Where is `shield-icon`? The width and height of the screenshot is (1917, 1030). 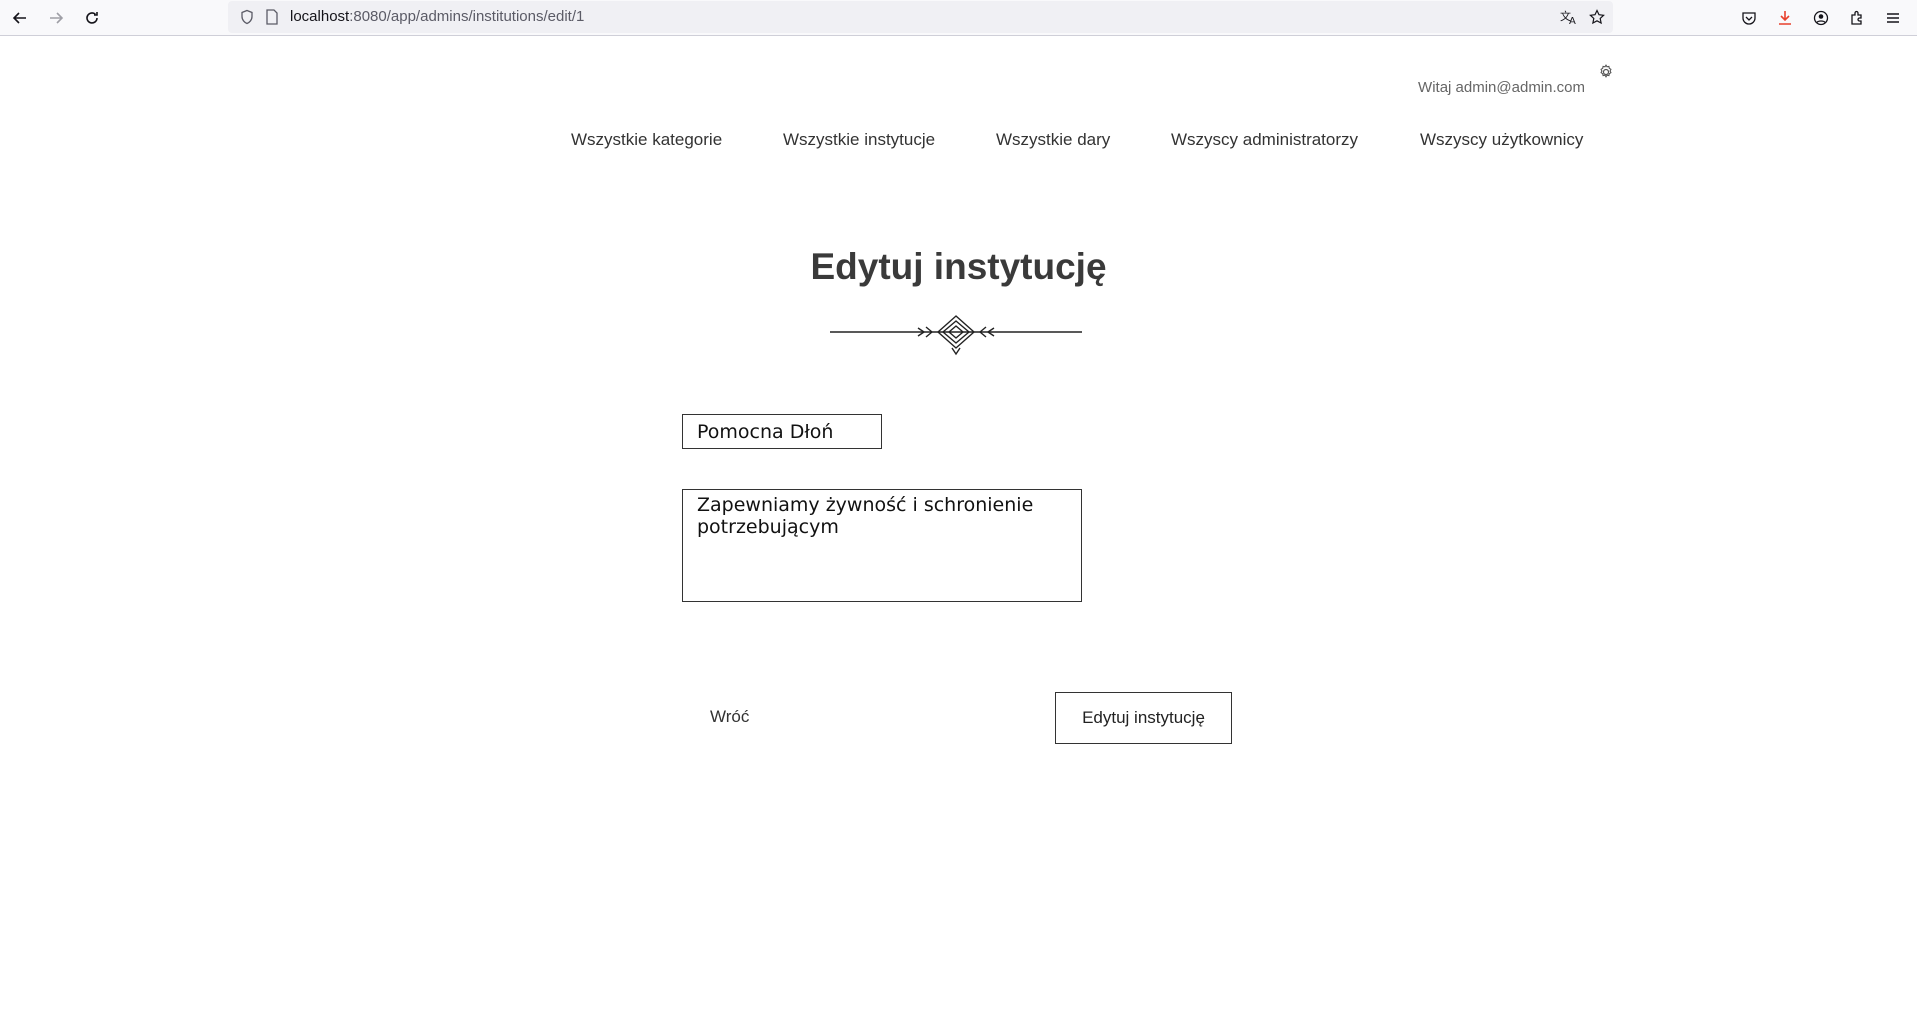
shield-icon is located at coordinates (247, 17).